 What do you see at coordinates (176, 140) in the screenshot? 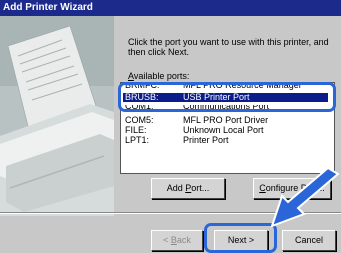
I see `list-item: LPT1: Printer Port` at bounding box center [176, 140].